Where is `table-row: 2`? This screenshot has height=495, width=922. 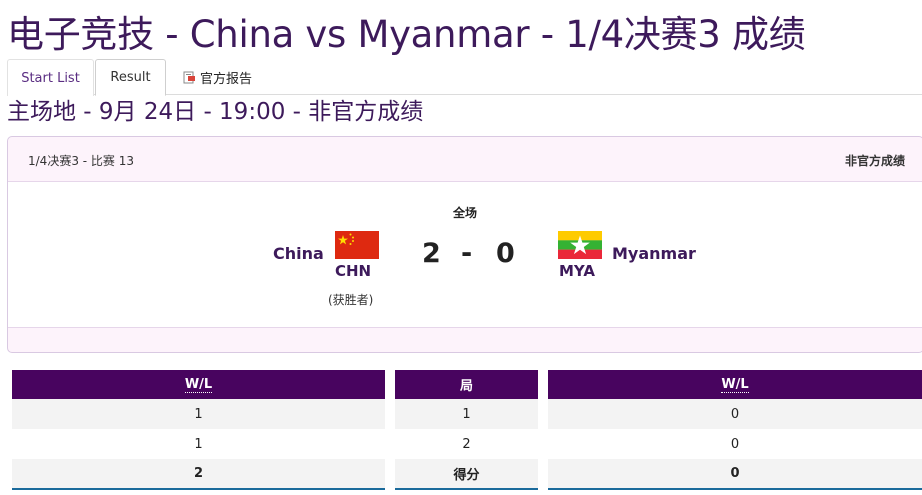
table-row: 2 is located at coordinates (466, 444).